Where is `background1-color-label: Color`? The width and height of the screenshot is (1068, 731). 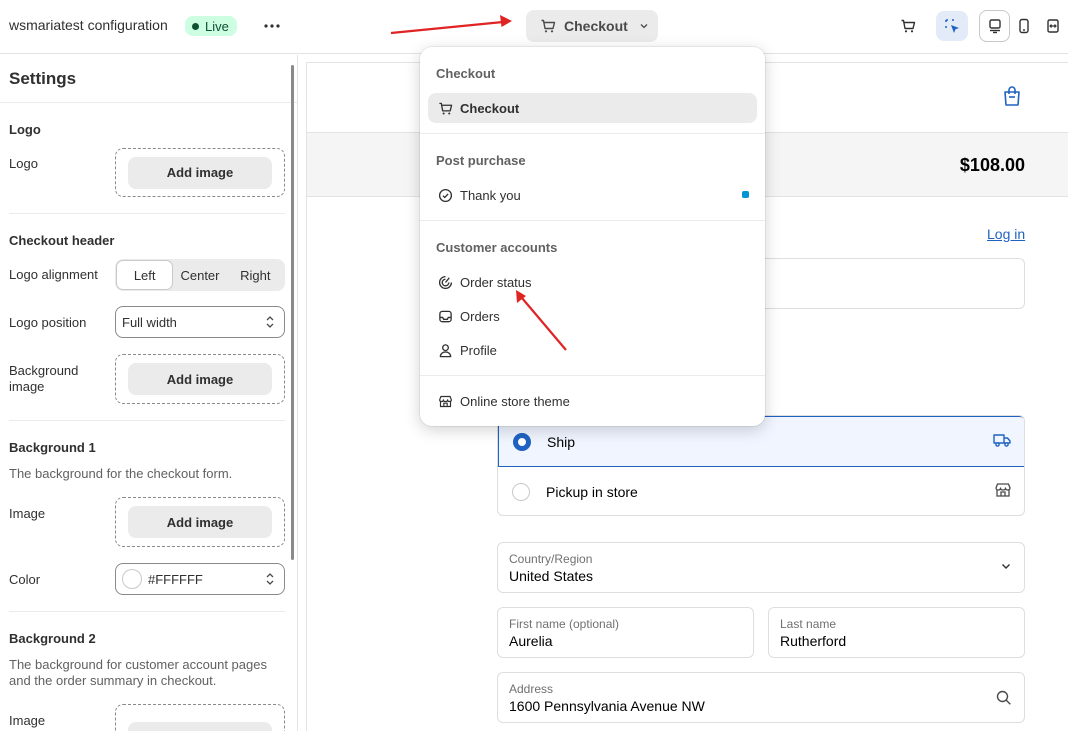 background1-color-label: Color is located at coordinates (25, 579).